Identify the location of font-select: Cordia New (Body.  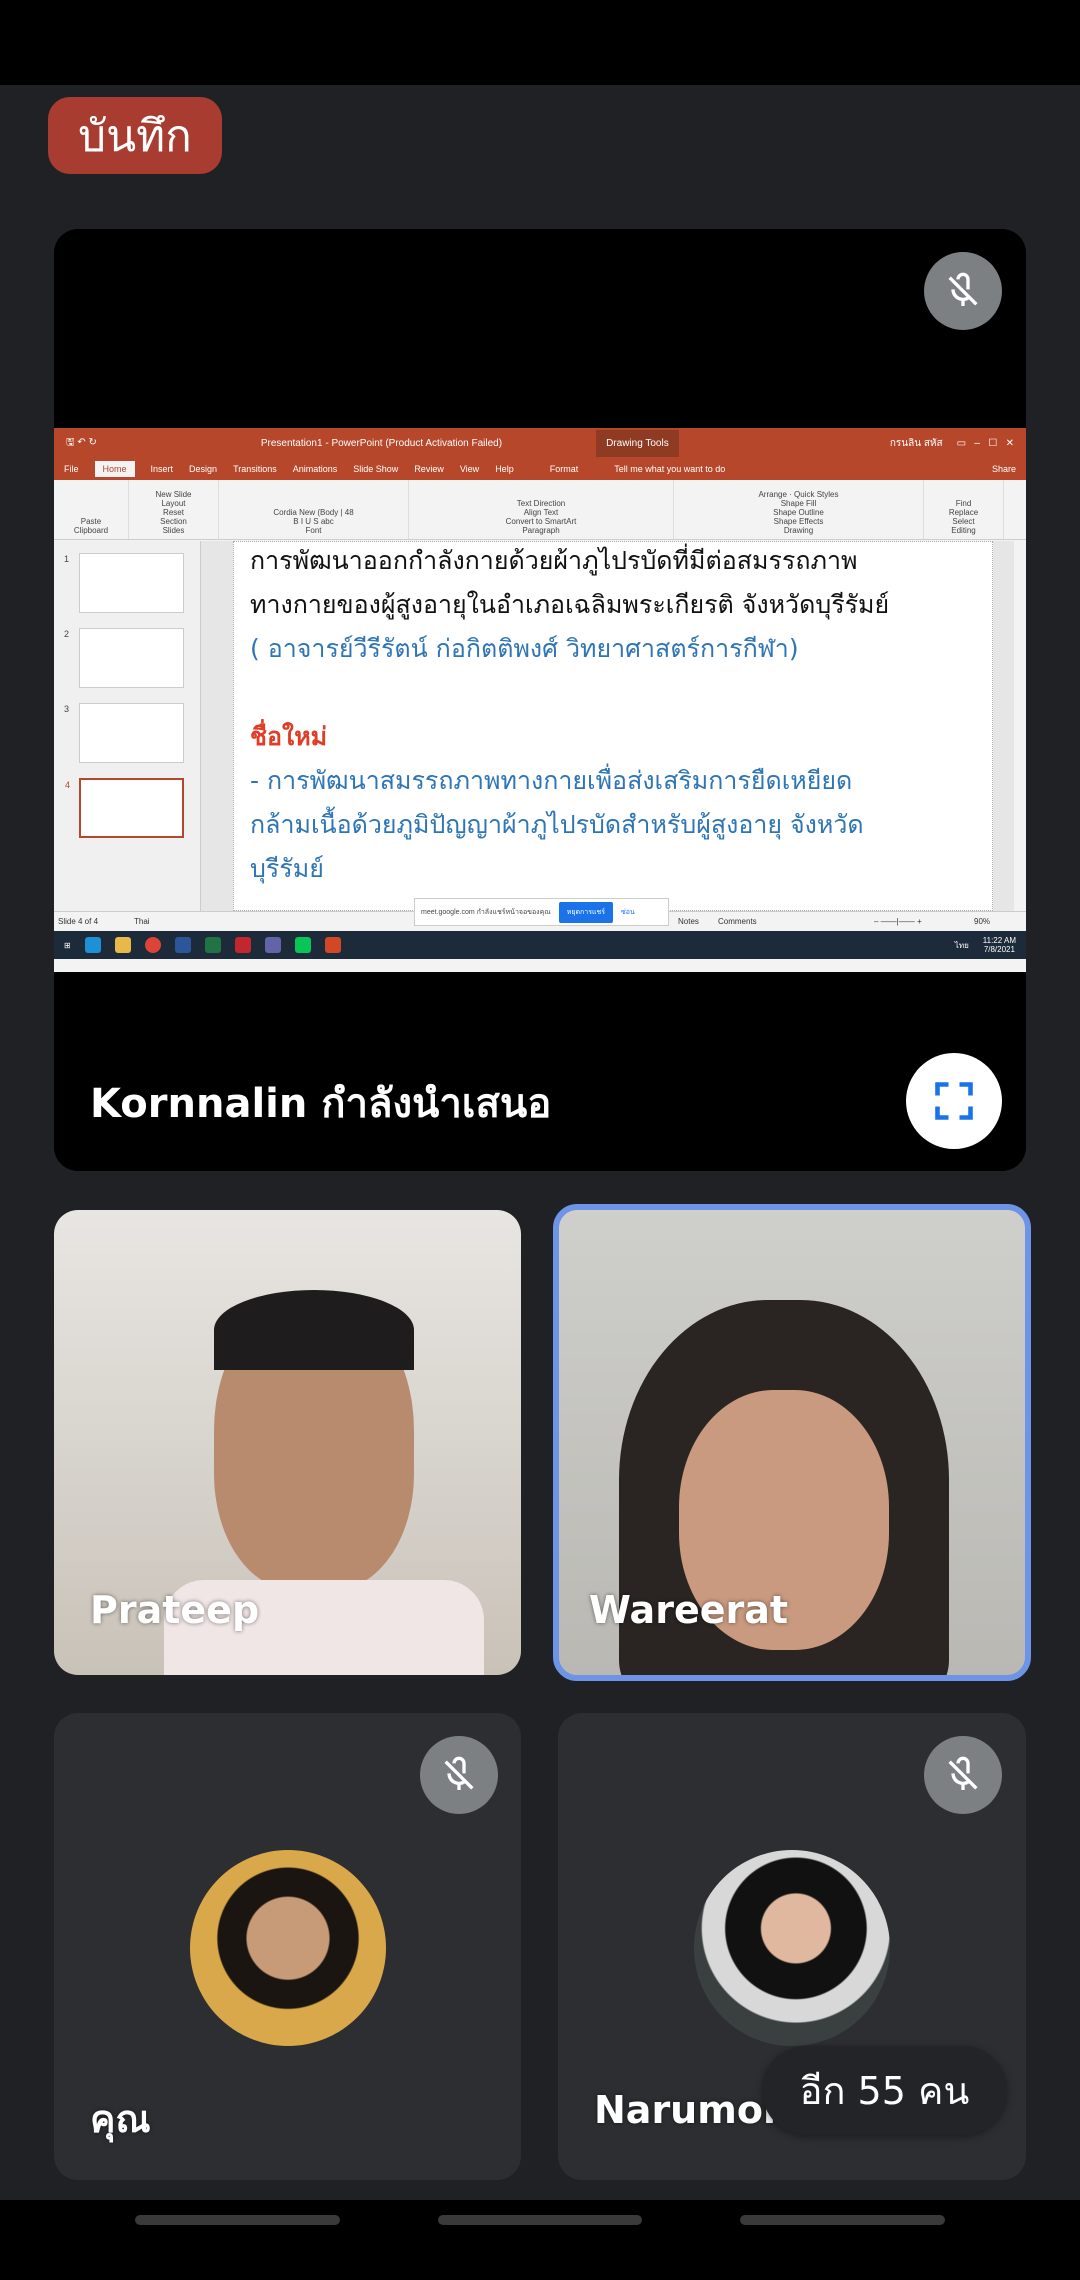
(305, 512).